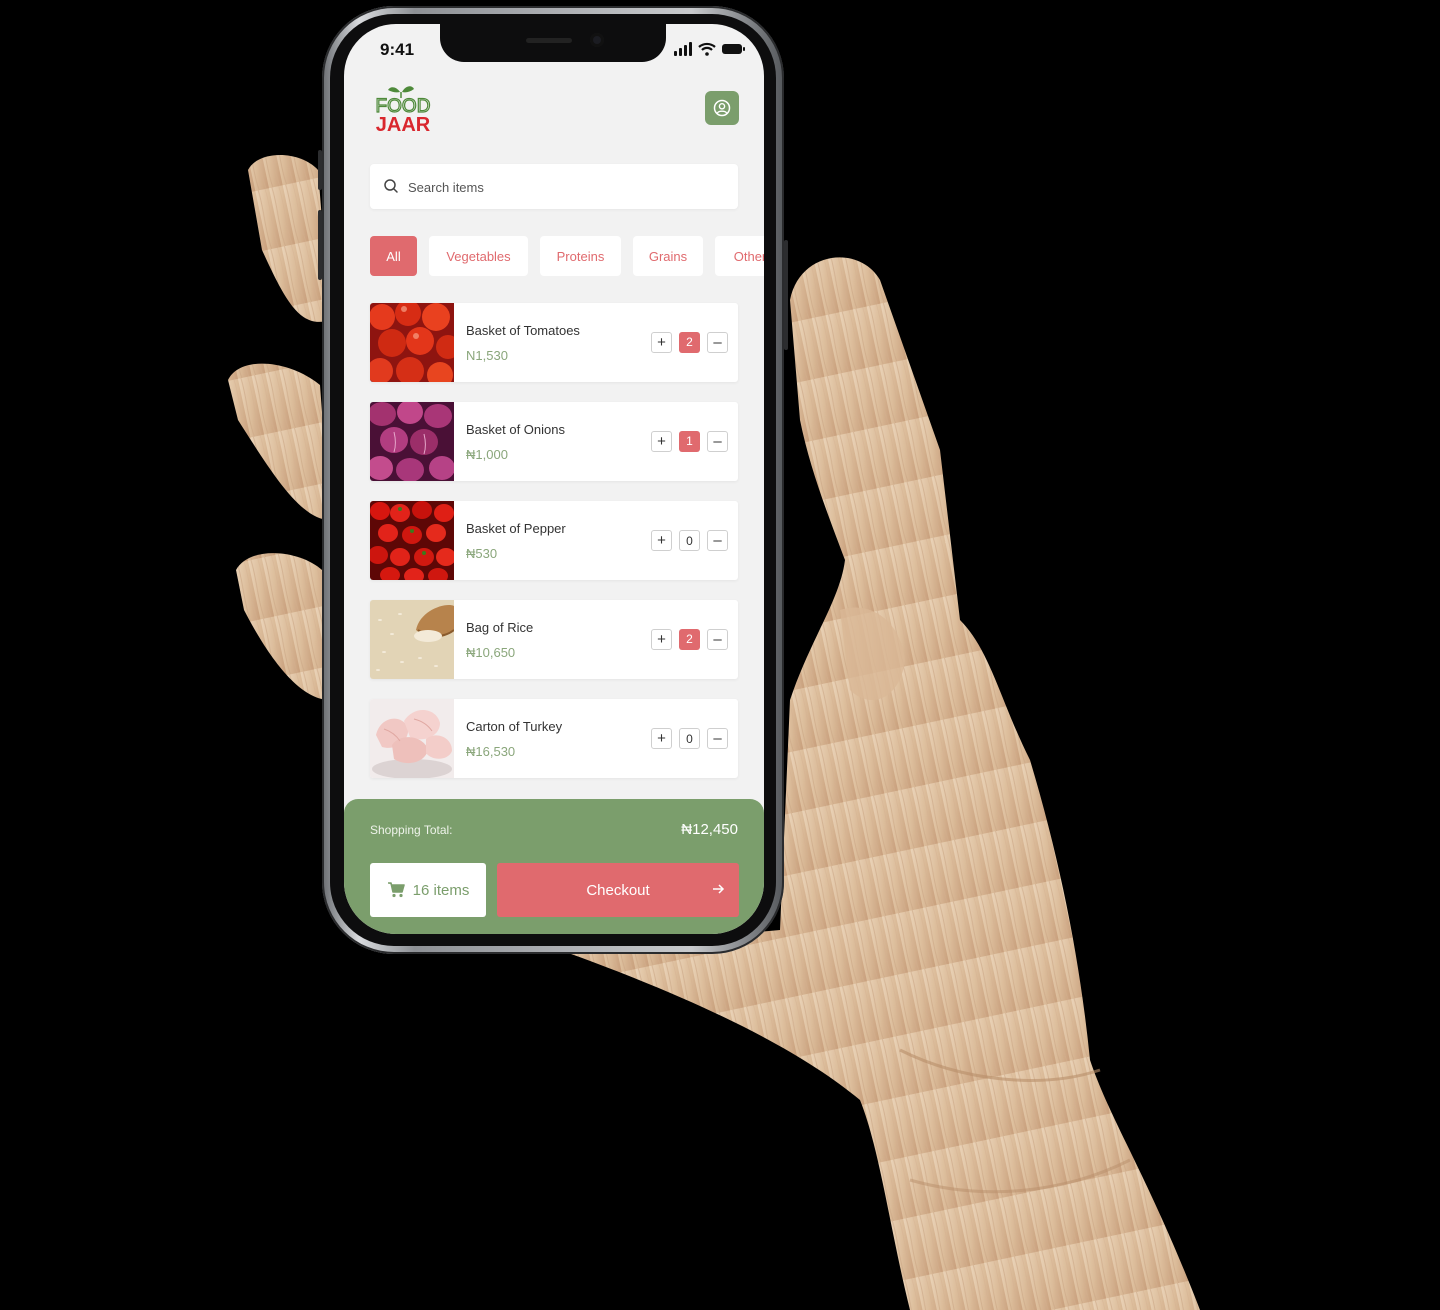 The width and height of the screenshot is (1440, 1310). Describe the element at coordinates (412, 342) in the screenshot. I see `tomatoes-image` at that location.